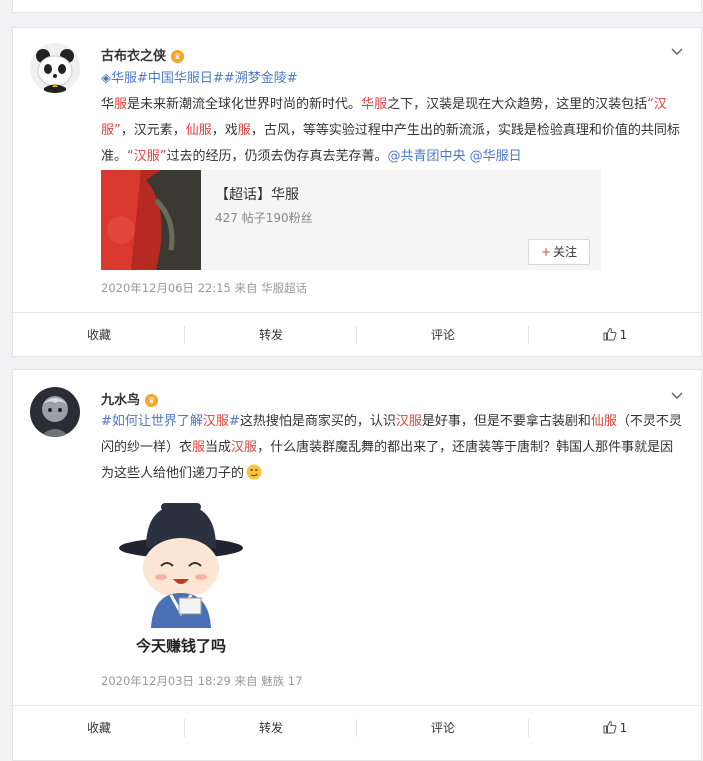 Image resolution: width=703 pixels, height=761 pixels. What do you see at coordinates (277, 156) in the screenshot?
I see `text-segment: 过去的经历，仍须去伪存真去芜存菁。` at bounding box center [277, 156].